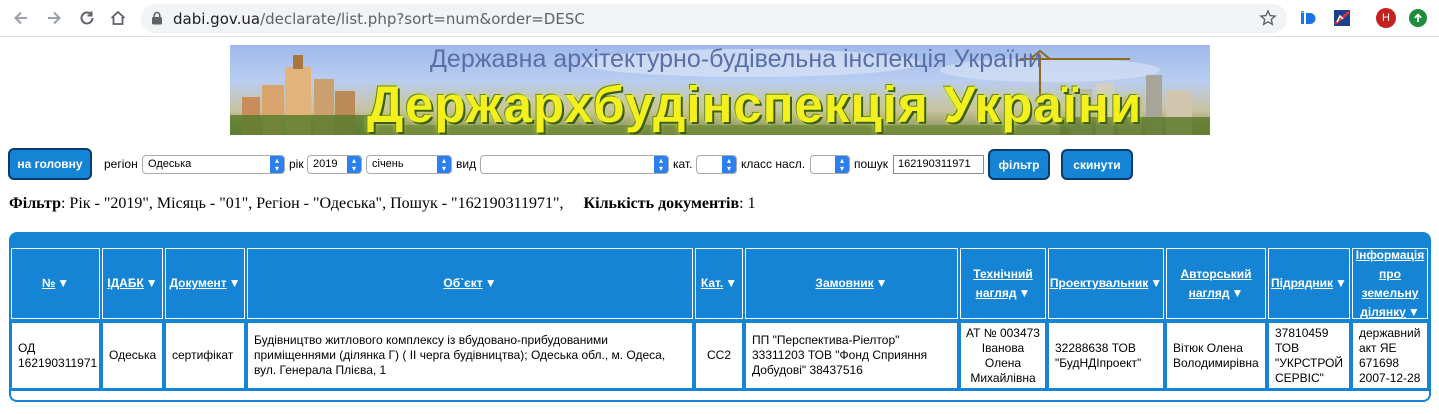  I want to click on header-document: Документ ▼, so click(205, 283).